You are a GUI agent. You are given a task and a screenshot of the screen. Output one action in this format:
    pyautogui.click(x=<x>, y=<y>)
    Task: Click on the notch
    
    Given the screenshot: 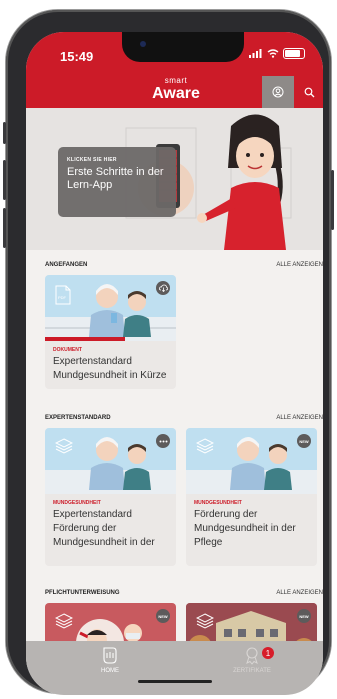 What is the action you would take?
    pyautogui.click(x=183, y=47)
    